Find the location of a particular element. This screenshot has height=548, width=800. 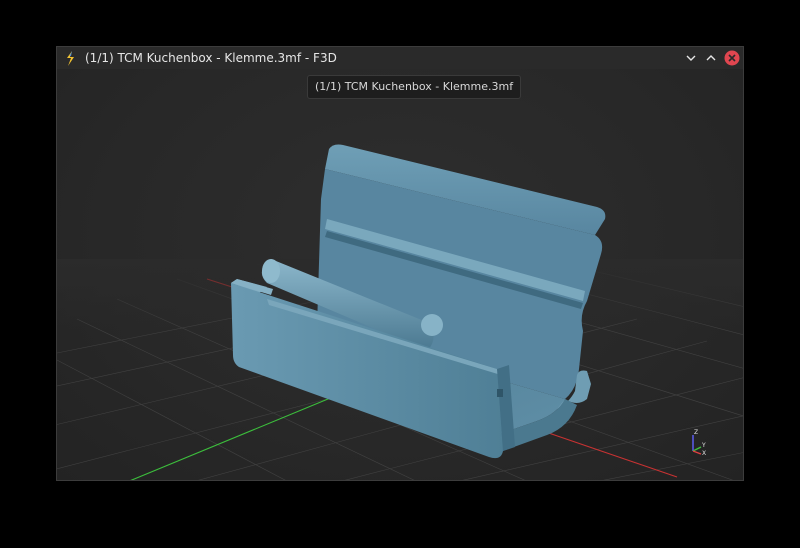

axis-label-y: Y is located at coordinates (703, 445).